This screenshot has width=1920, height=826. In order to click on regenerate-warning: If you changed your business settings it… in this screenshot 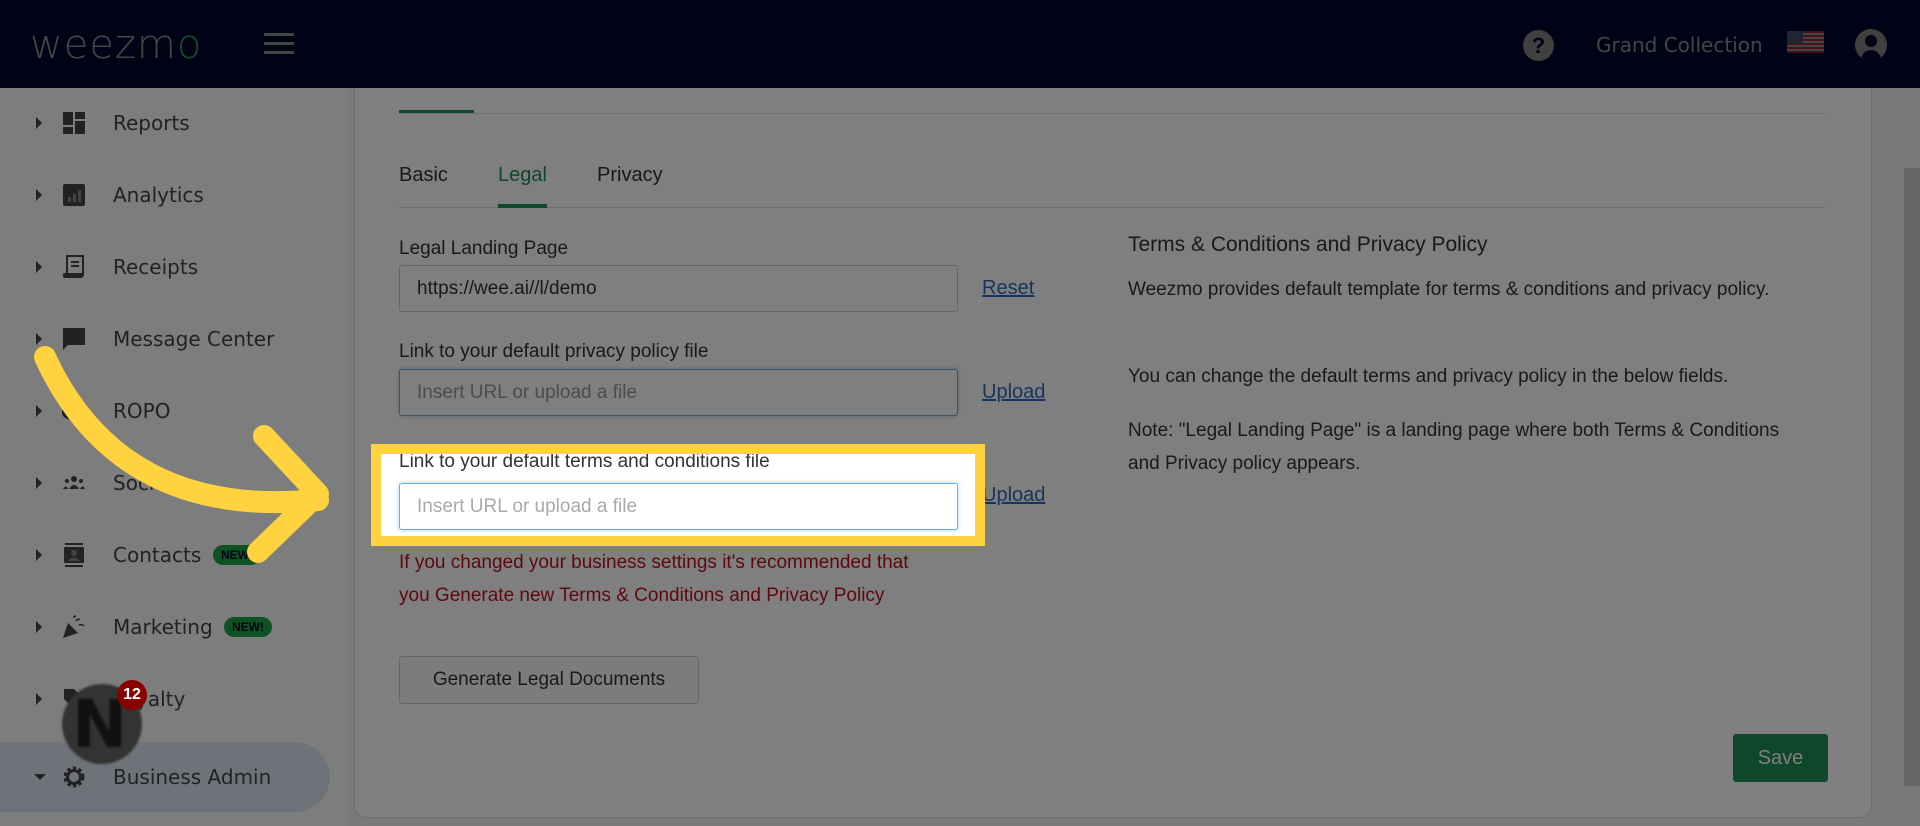, I will do `click(654, 579)`.